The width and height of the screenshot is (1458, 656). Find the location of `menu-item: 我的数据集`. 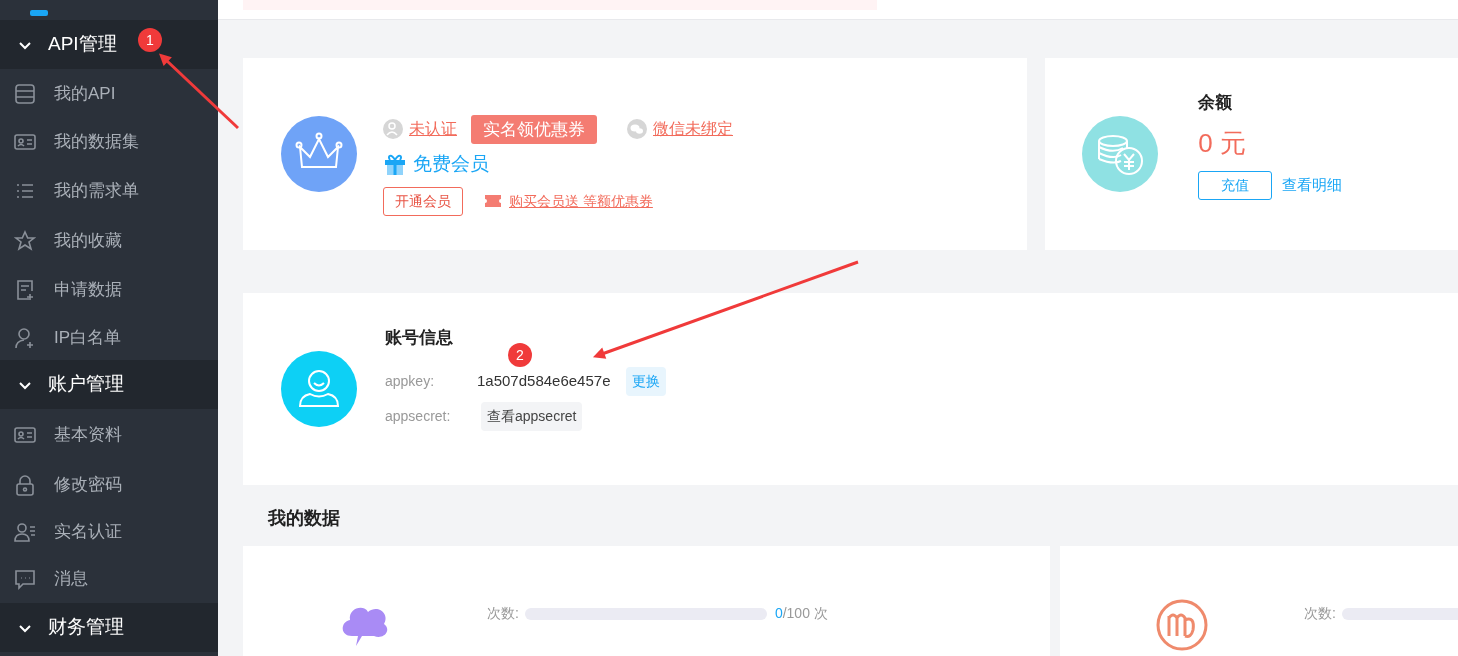

menu-item: 我的数据集 is located at coordinates (109, 142).